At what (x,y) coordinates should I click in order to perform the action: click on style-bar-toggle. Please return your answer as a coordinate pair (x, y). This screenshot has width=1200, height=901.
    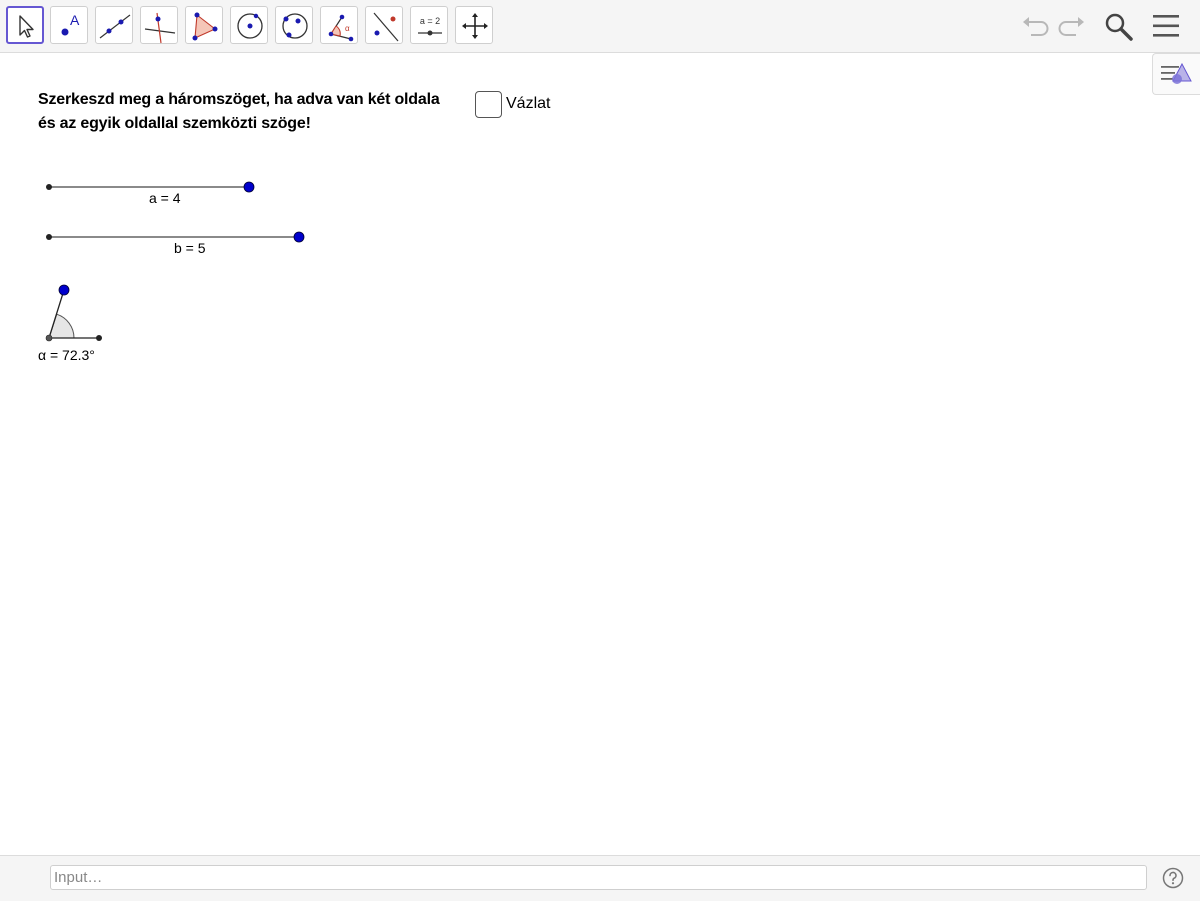
    Looking at the image, I should click on (1176, 74).